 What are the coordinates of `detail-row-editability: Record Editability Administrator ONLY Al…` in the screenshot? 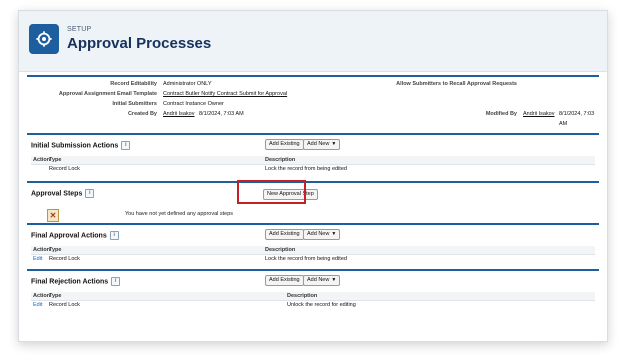 It's located at (313, 84).